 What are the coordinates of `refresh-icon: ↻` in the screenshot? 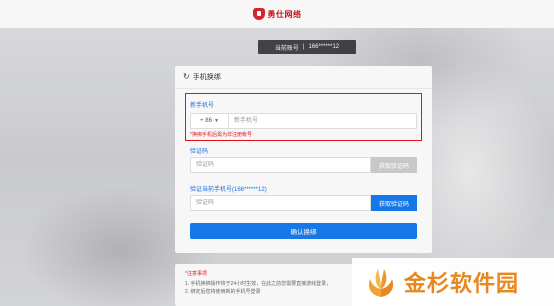 It's located at (186, 76).